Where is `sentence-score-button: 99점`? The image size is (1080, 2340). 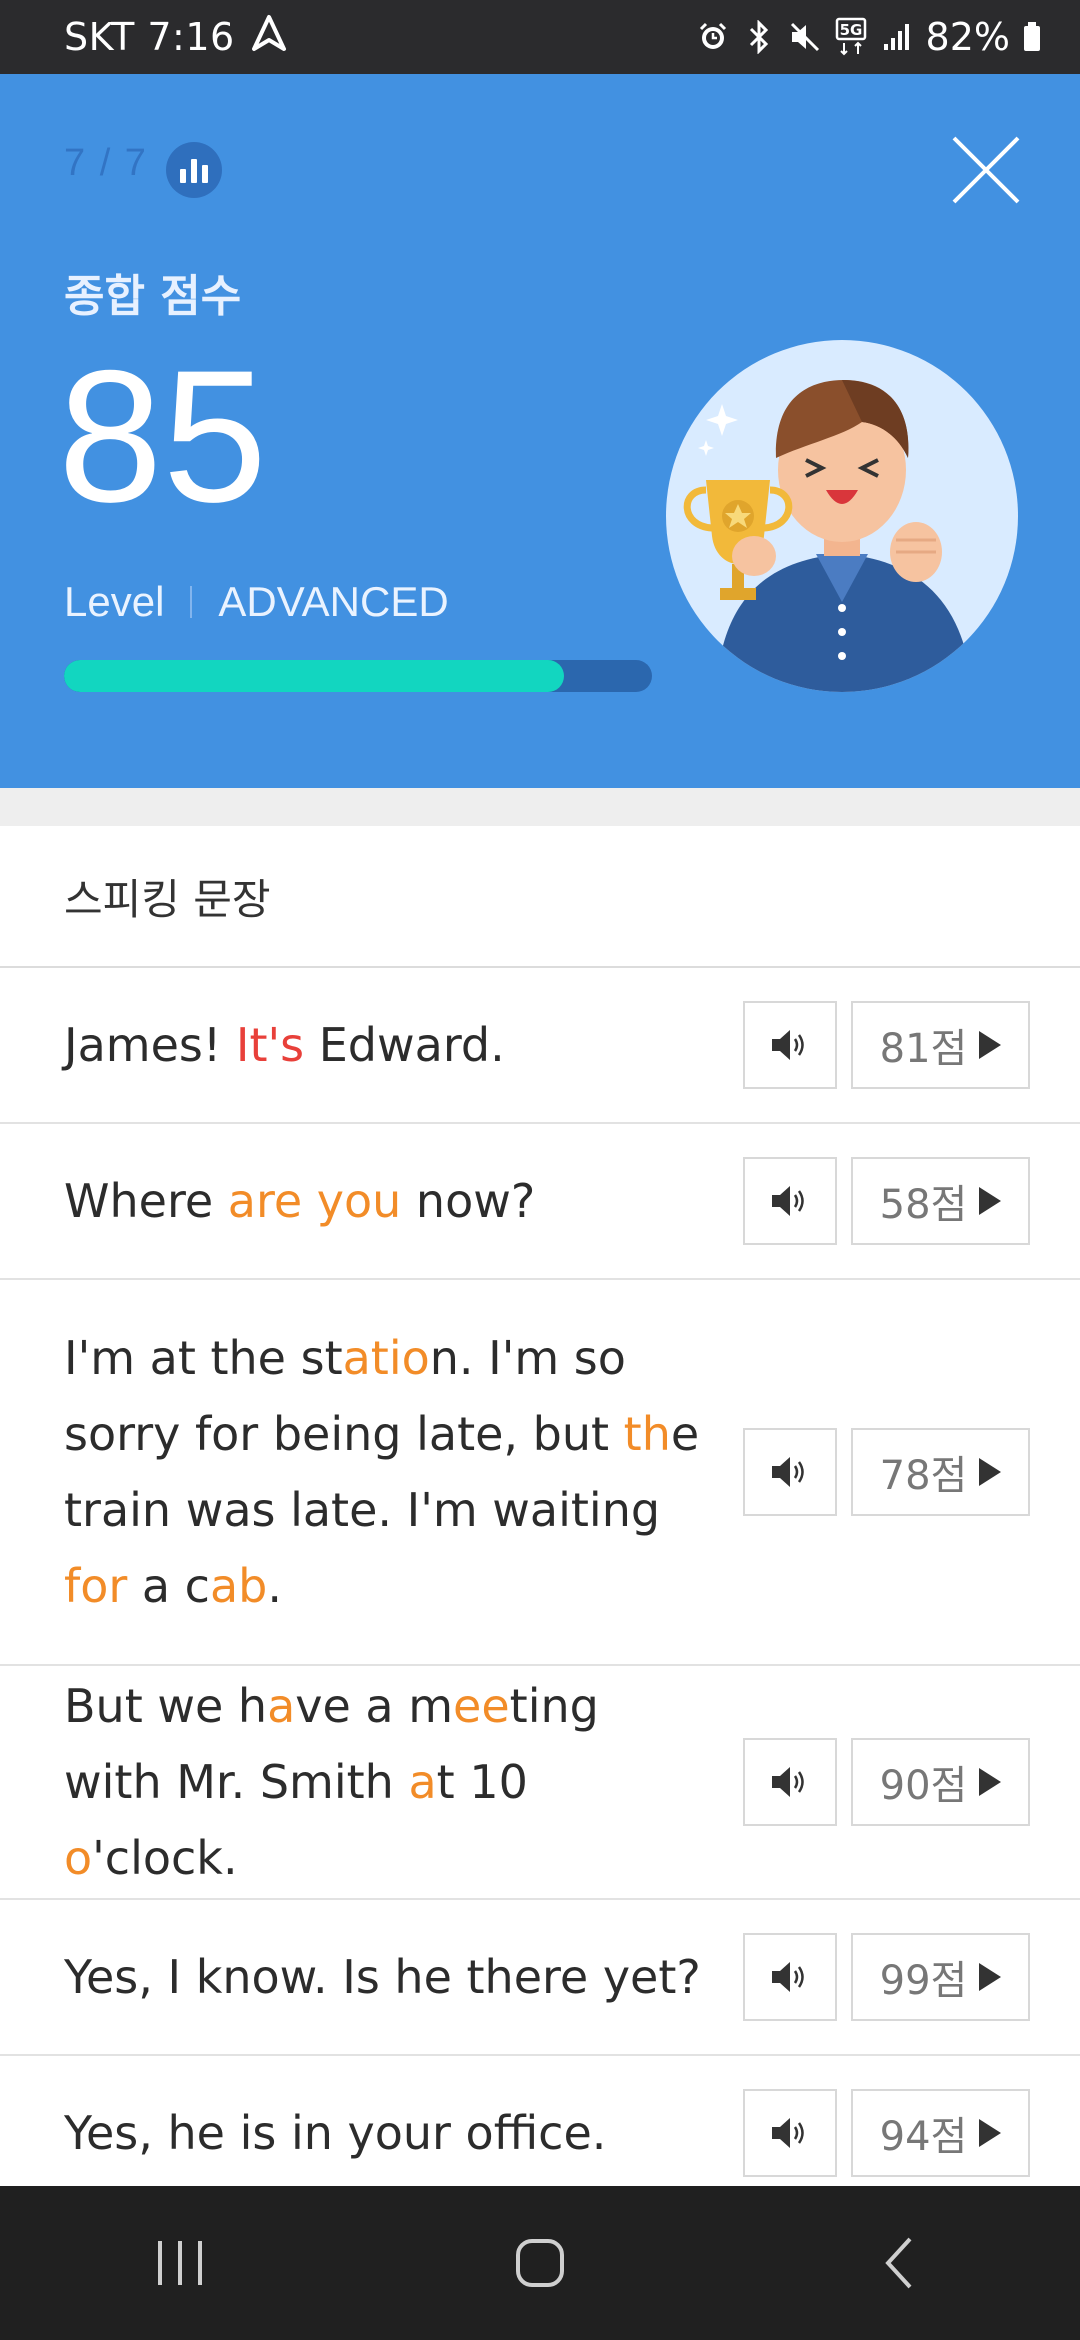 sentence-score-button: 99점 is located at coordinates (940, 1977).